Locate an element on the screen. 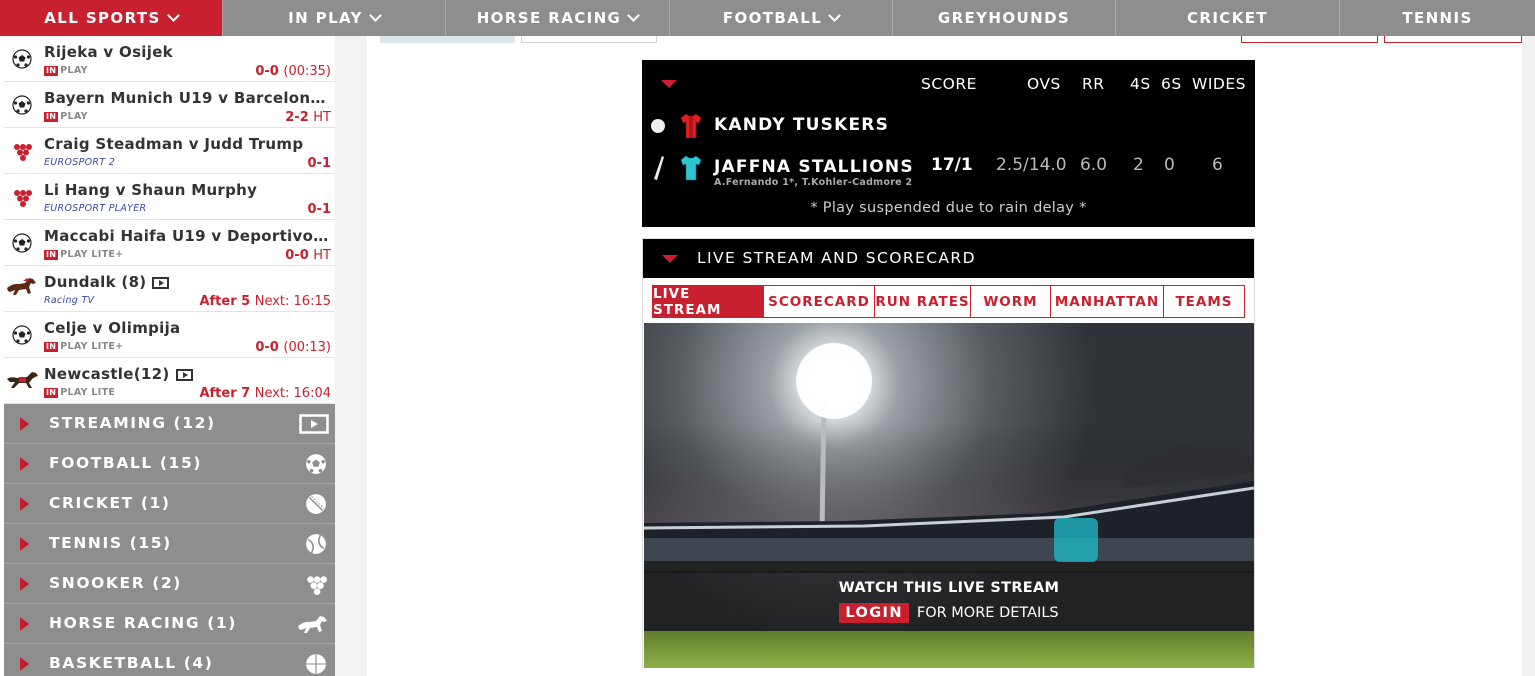 This screenshot has height=676, width=1535. nav-cricket: CRICKET is located at coordinates (1228, 18).